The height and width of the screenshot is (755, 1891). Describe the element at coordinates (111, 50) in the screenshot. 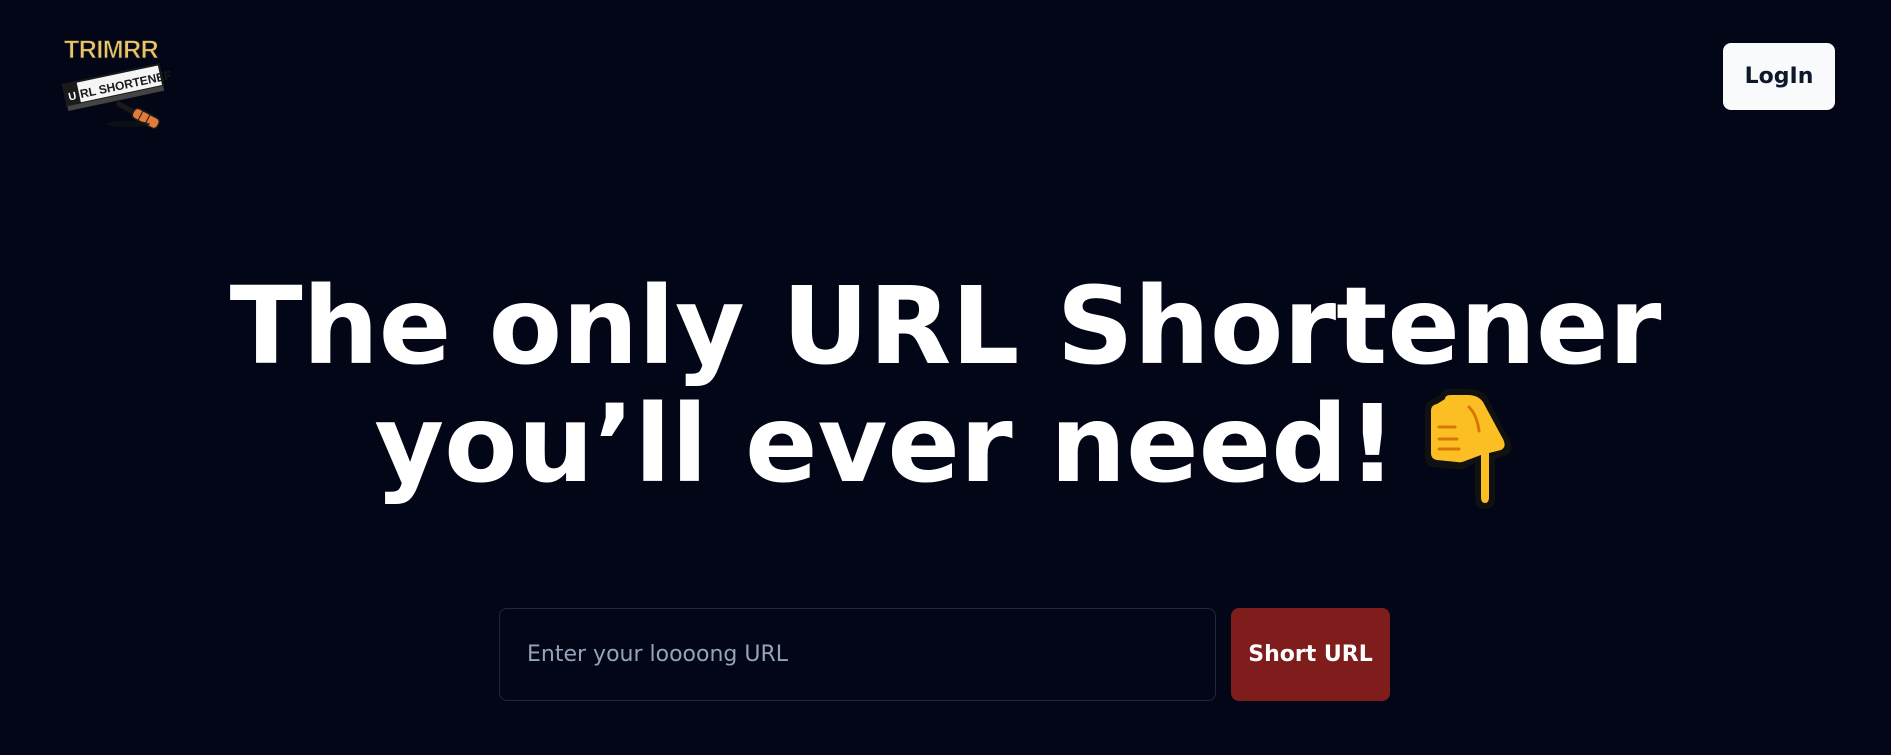

I see `svg-text: TRIMRR` at that location.